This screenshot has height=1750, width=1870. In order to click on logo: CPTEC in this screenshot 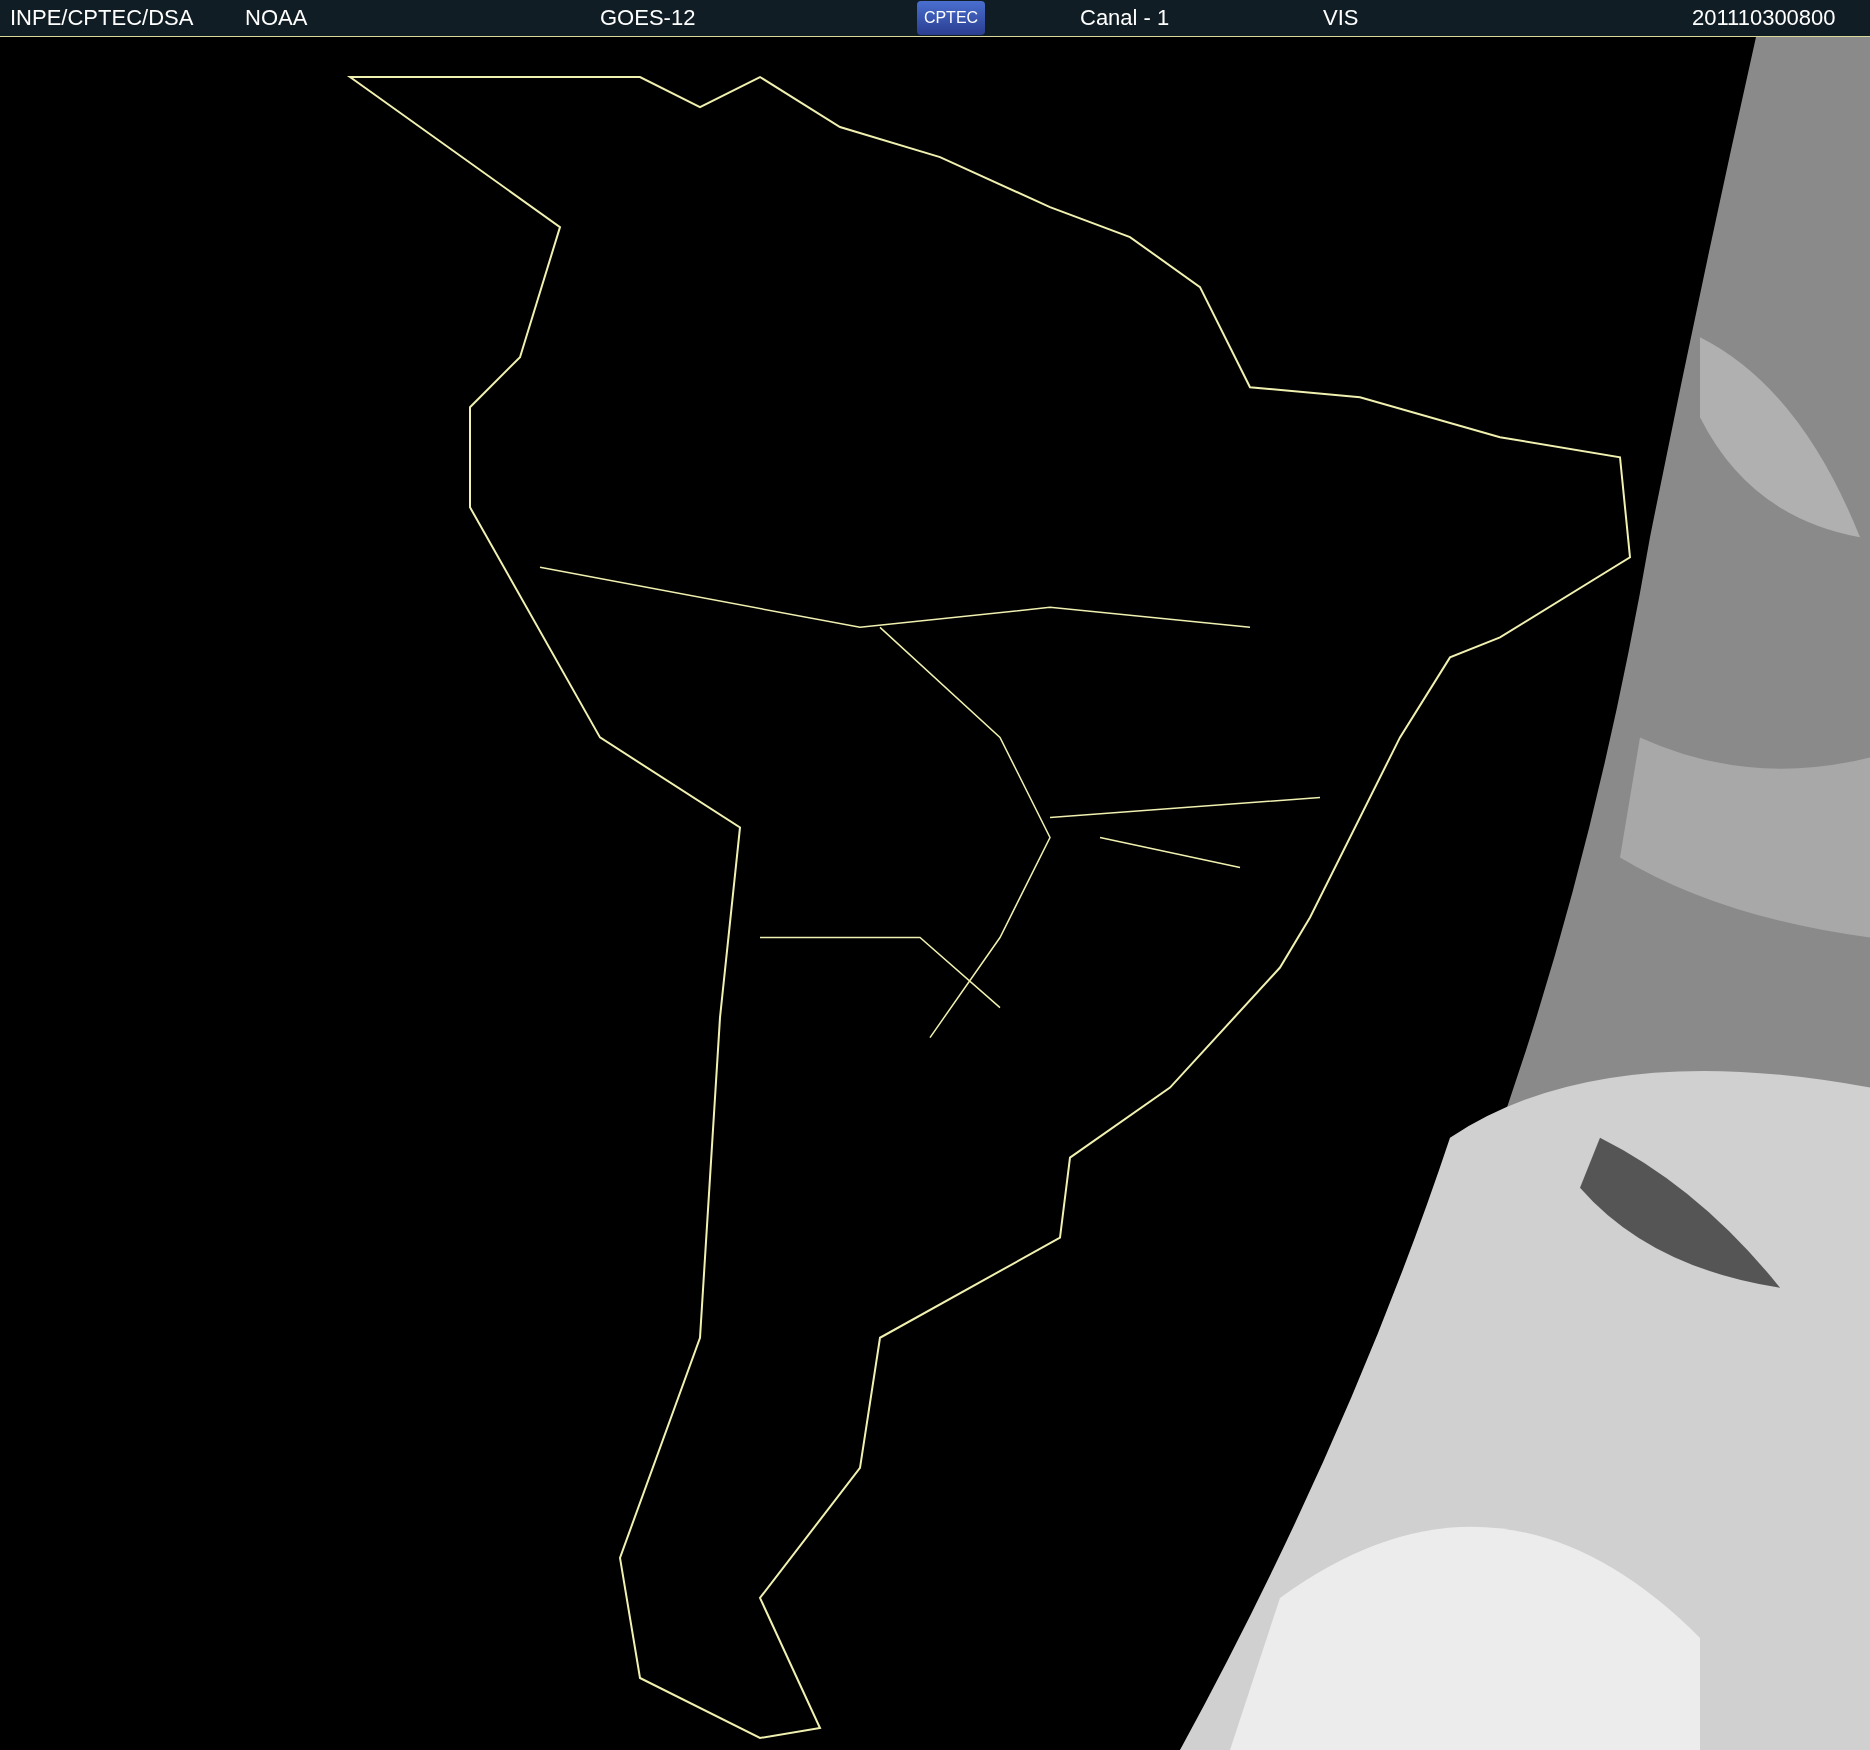, I will do `click(951, 18)`.